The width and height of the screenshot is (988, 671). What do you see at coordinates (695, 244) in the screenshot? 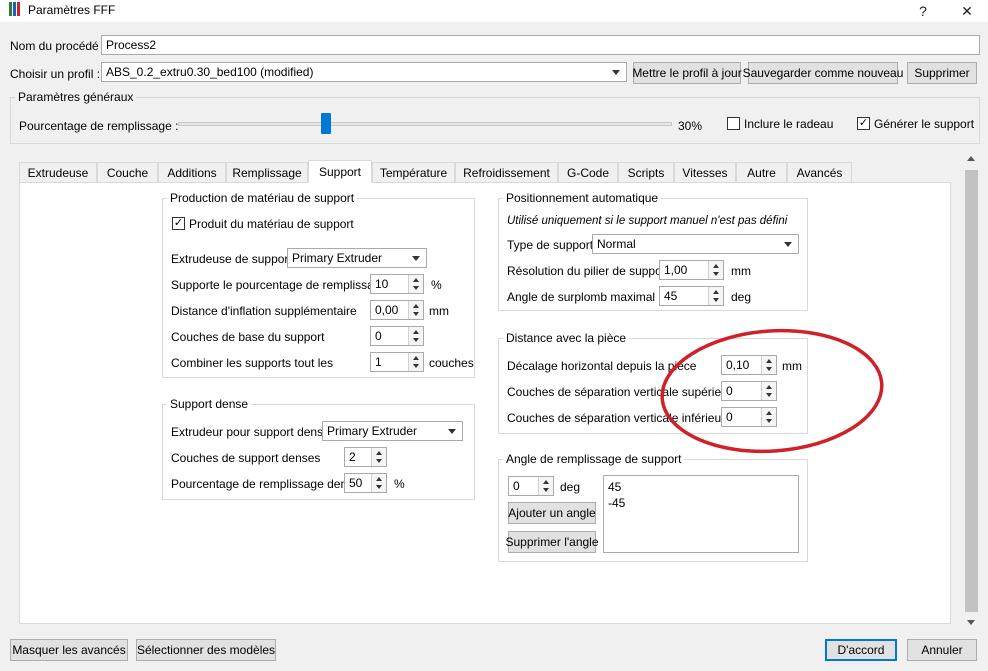
I see `support-type-select: Normal` at bounding box center [695, 244].